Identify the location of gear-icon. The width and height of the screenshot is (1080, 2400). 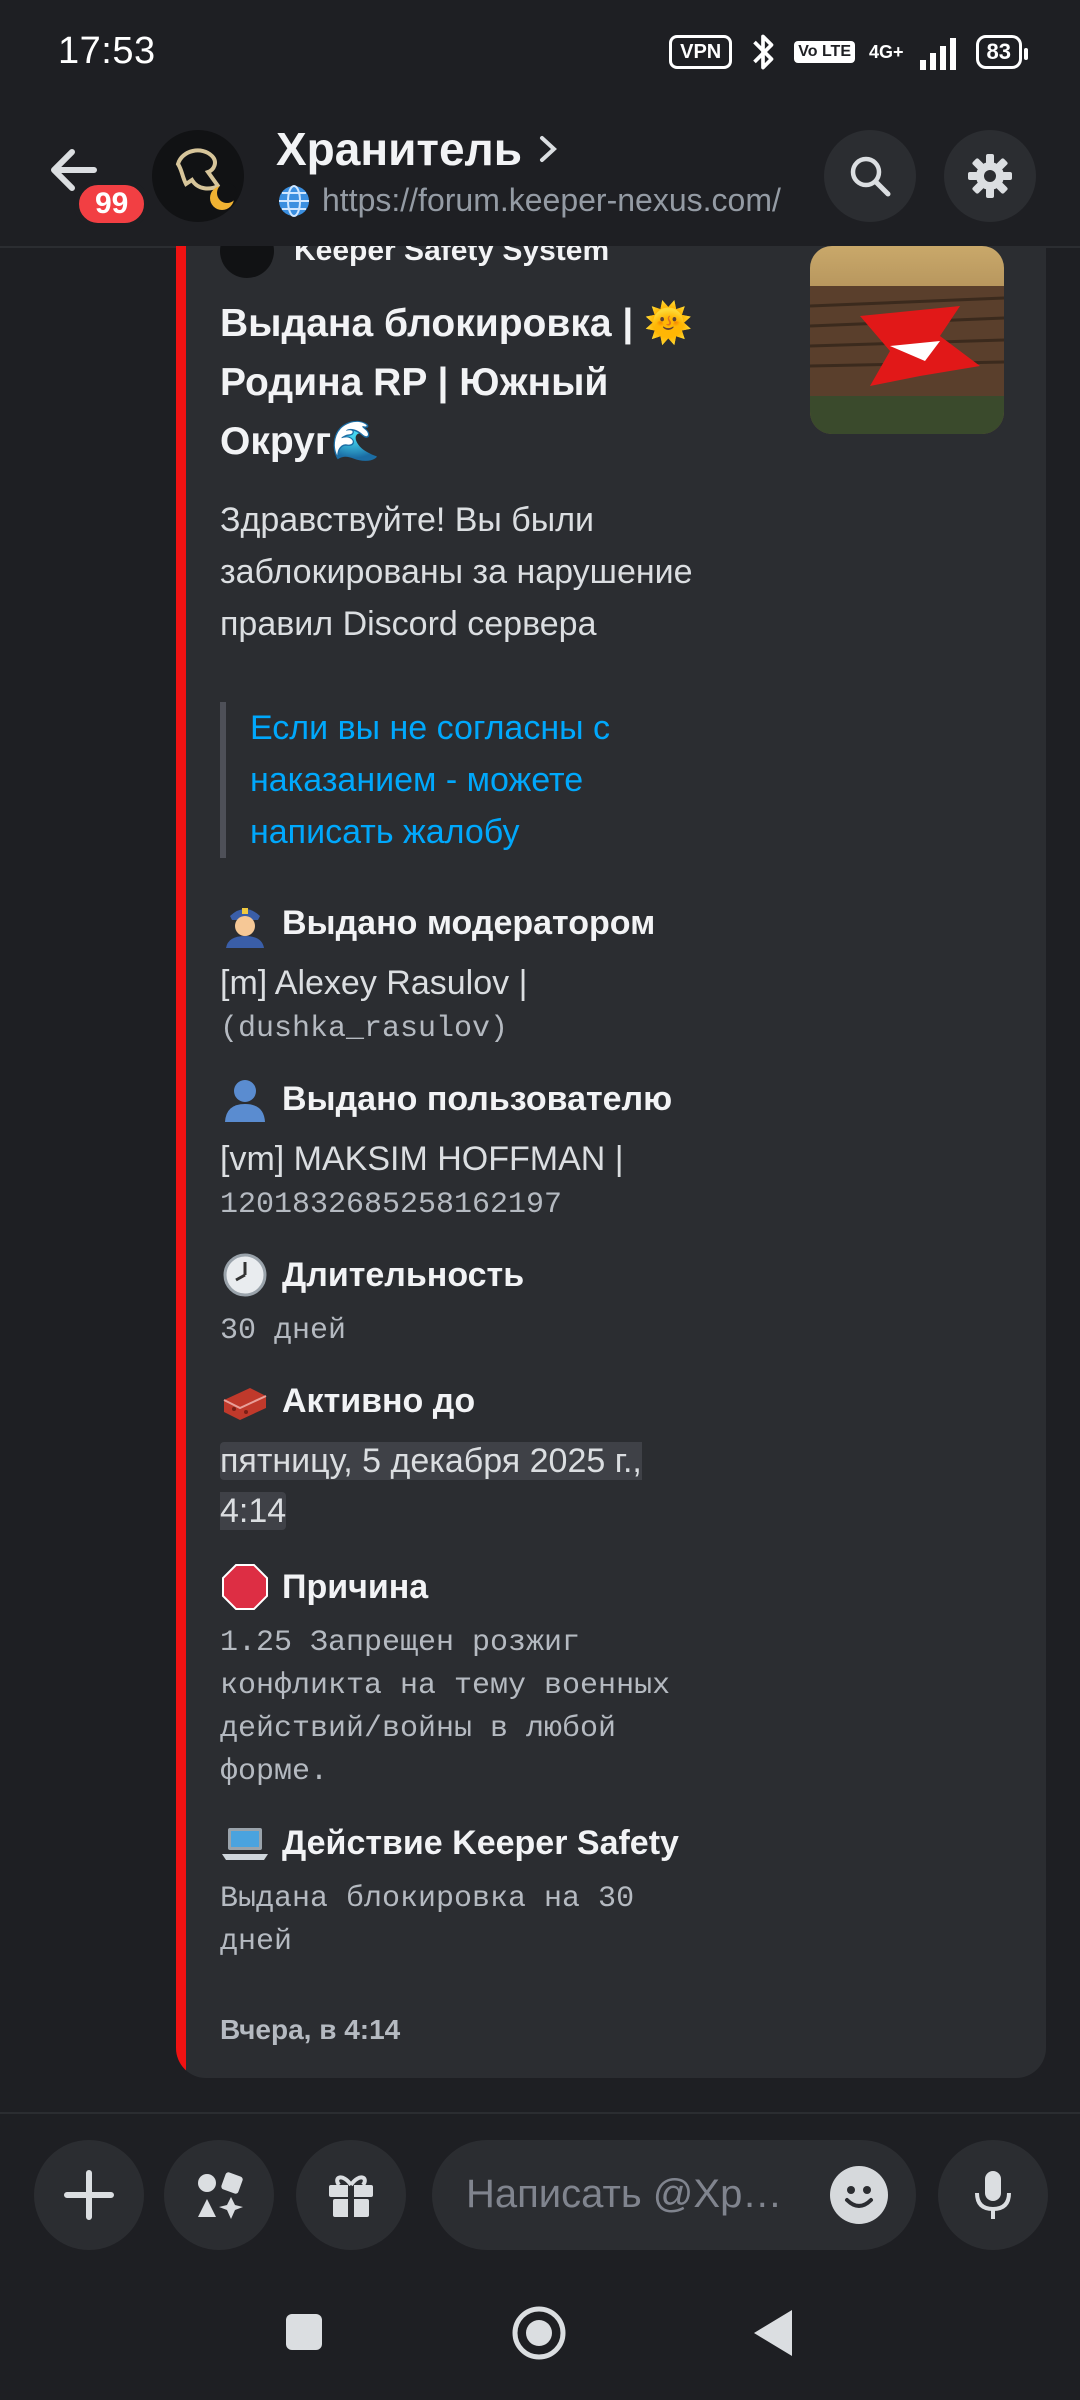
(990, 176).